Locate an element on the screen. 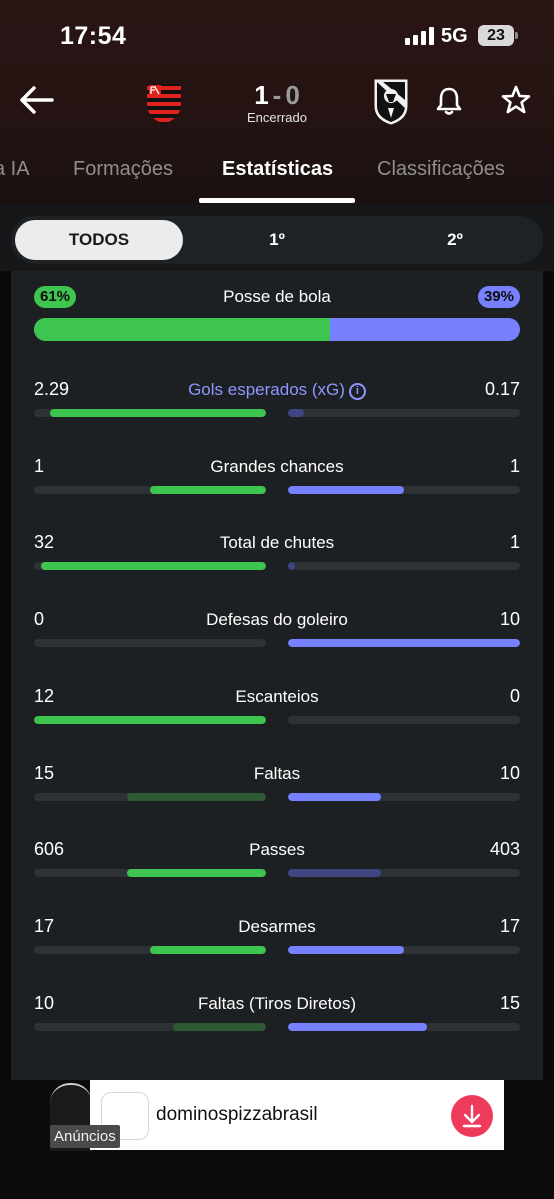 The height and width of the screenshot is (1199, 554). stat-row: 32 Total de chutes 1 is located at coordinates (277, 562).